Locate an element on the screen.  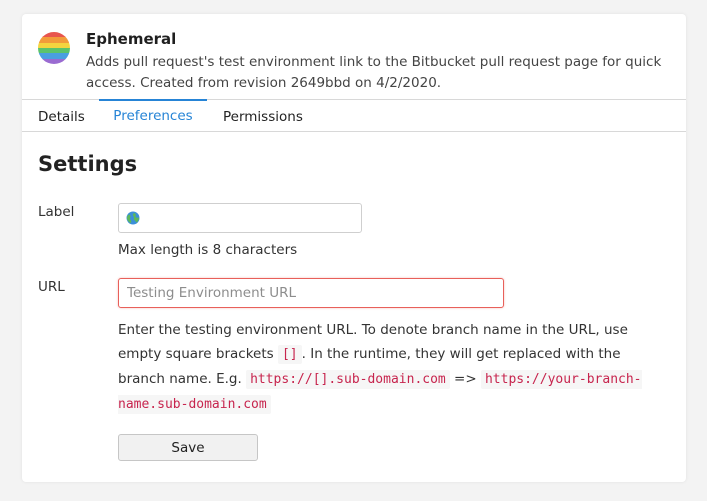
globe-icon is located at coordinates (133, 218).